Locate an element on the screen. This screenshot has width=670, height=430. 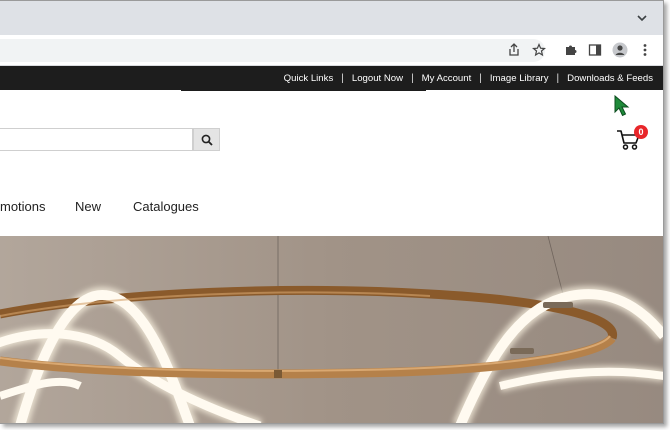
search-button is located at coordinates (206, 139).